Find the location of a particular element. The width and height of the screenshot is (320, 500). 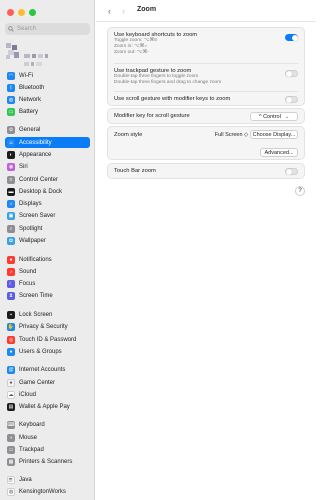

sidebar-item-label: Siri is located at coordinates (23, 166).